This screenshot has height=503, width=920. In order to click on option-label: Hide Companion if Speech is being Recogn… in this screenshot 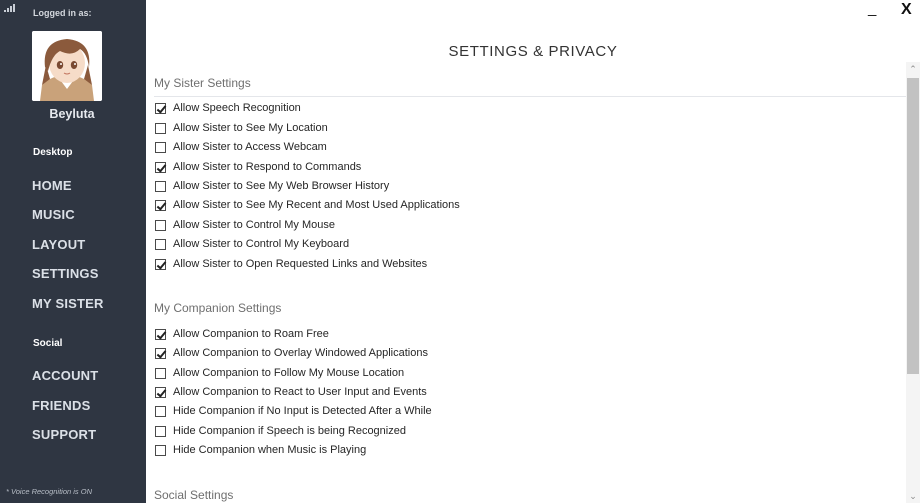, I will do `click(289, 431)`.